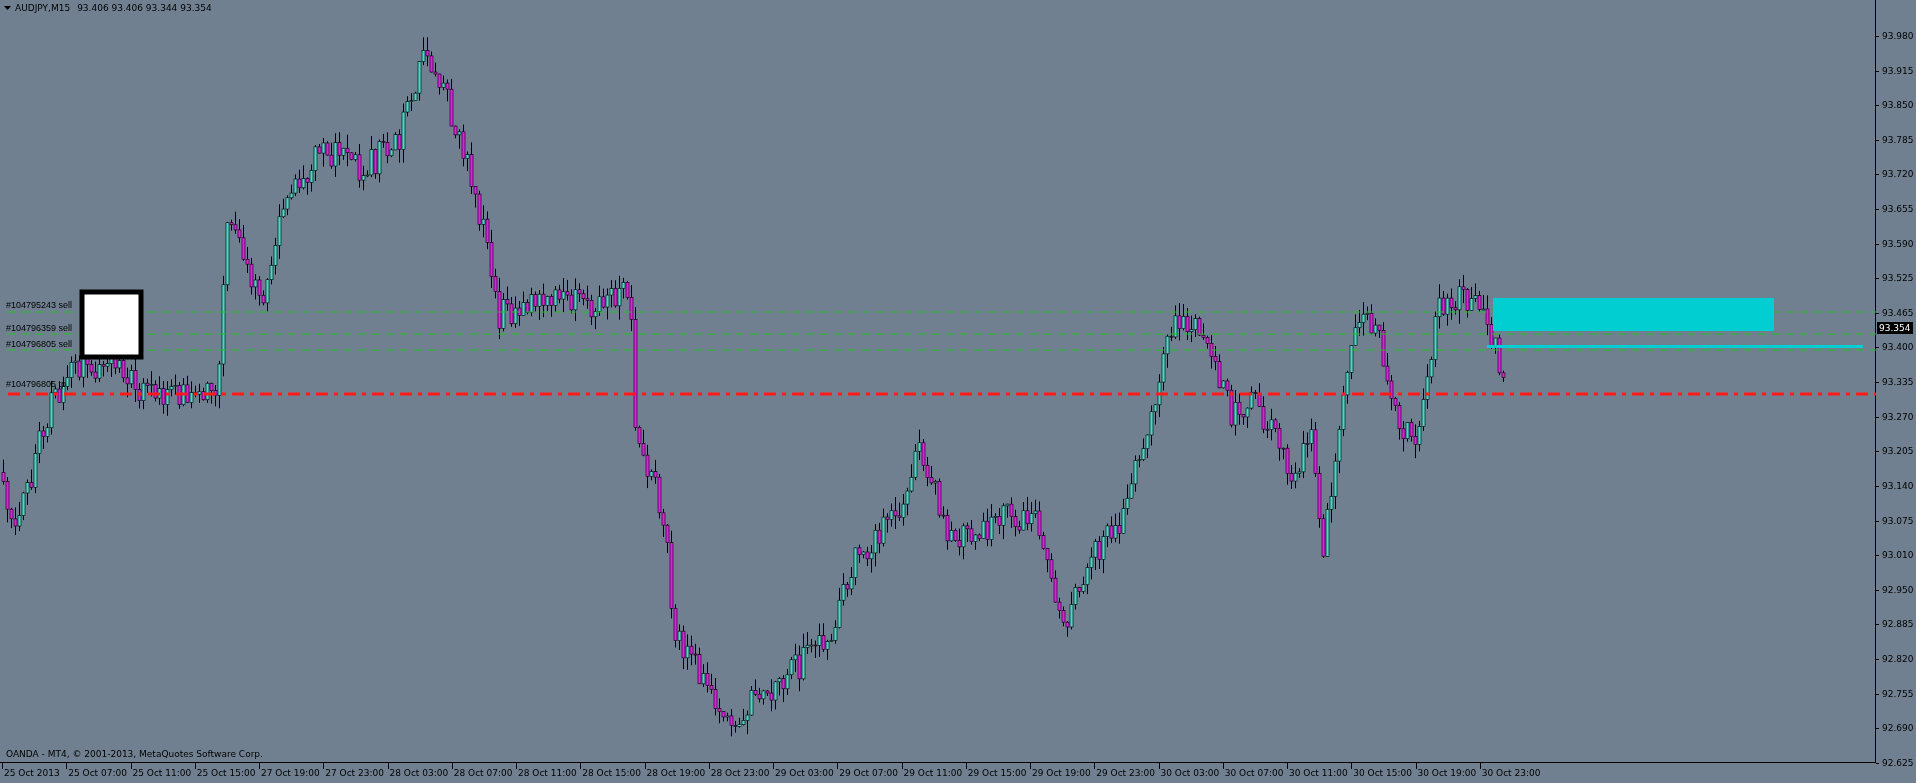 Image resolution: width=1916 pixels, height=783 pixels. I want to click on time-label: 25 Oct 2013, so click(32, 773).